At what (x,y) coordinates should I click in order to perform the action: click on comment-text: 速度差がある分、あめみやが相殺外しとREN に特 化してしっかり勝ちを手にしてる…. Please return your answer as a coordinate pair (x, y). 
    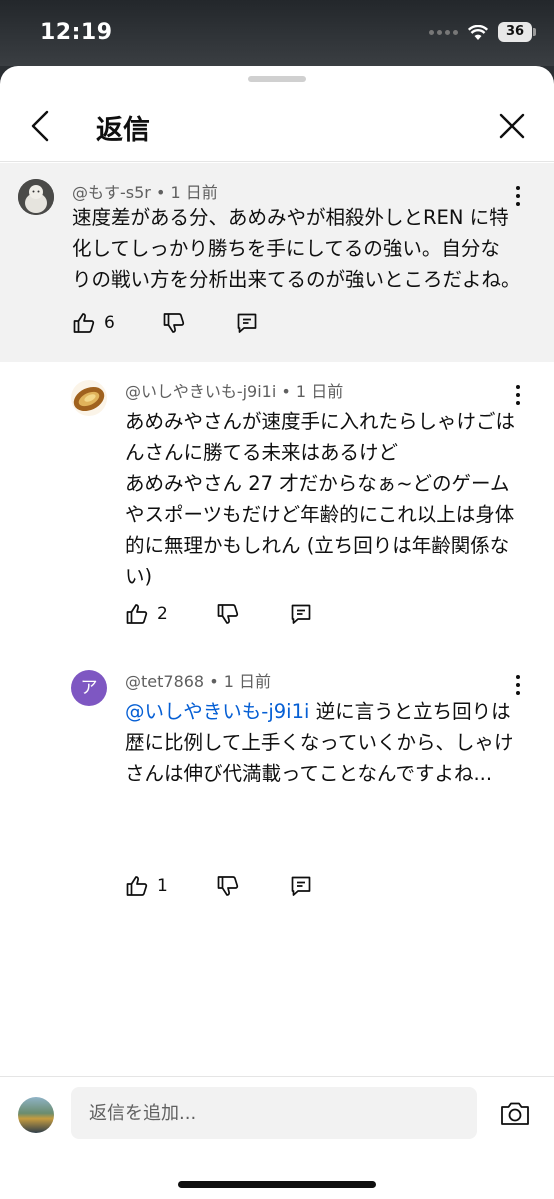
    Looking at the image, I should click on (296, 248).